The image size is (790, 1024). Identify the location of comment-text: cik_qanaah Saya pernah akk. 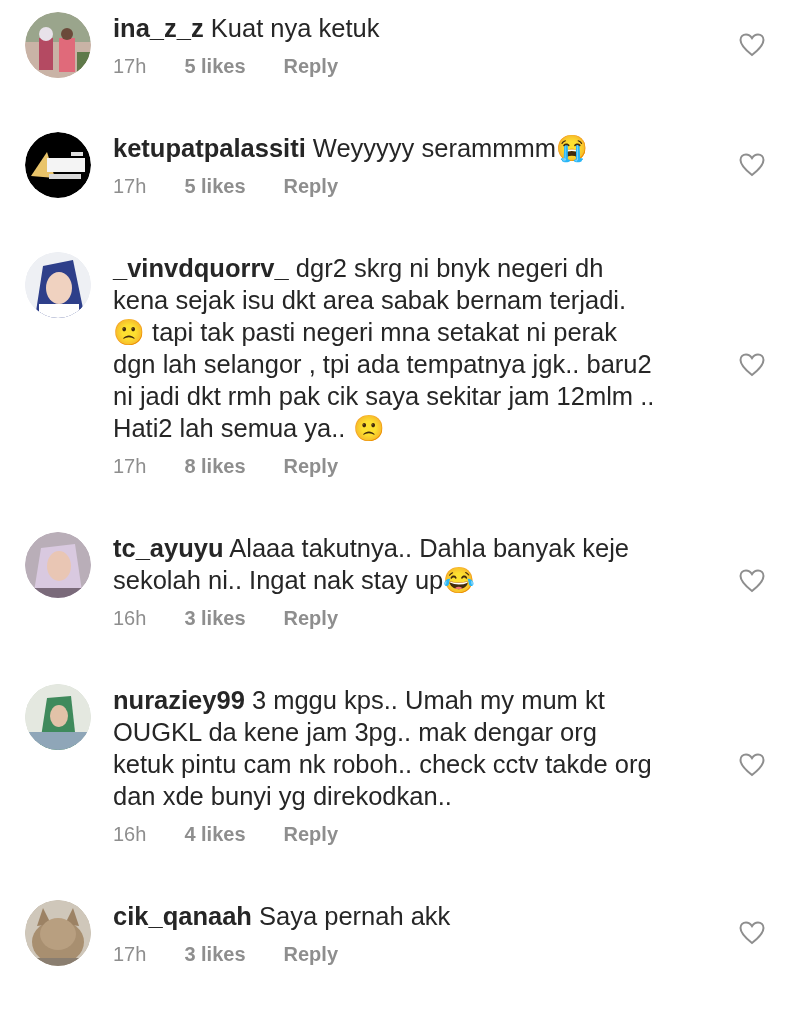
(282, 916).